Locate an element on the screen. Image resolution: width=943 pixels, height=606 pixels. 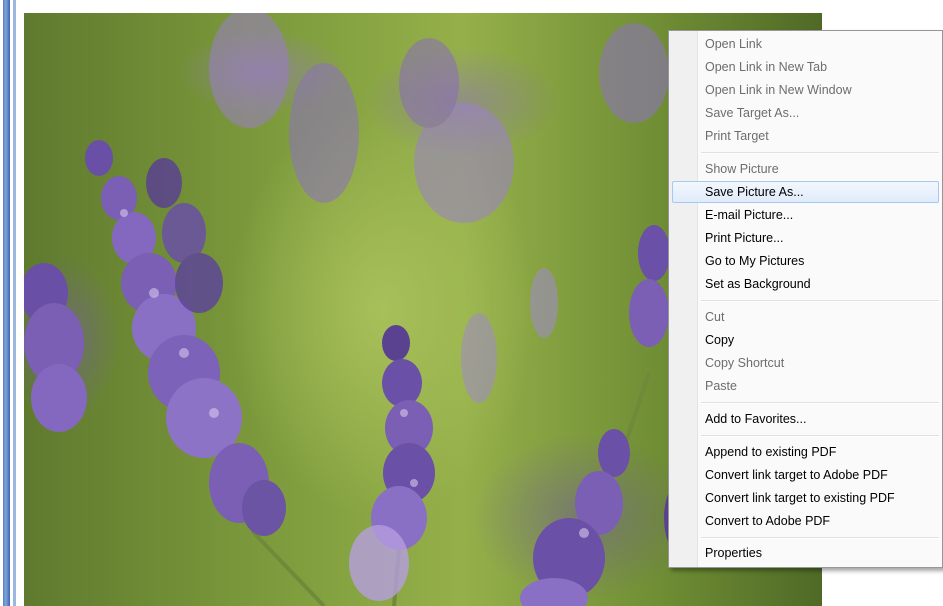
menu-item-show-picture: Show Picture is located at coordinates (805, 169).